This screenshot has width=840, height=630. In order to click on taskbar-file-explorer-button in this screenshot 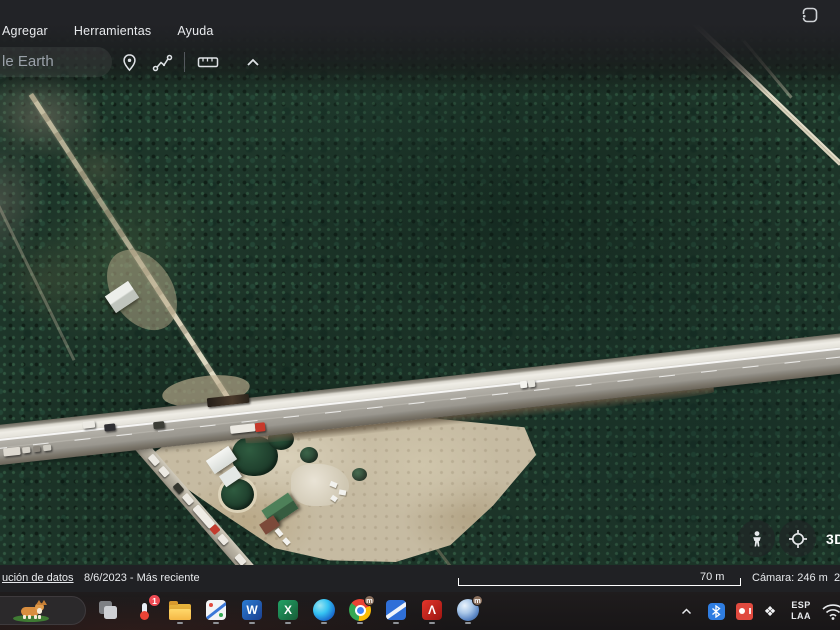, I will do `click(180, 610)`.